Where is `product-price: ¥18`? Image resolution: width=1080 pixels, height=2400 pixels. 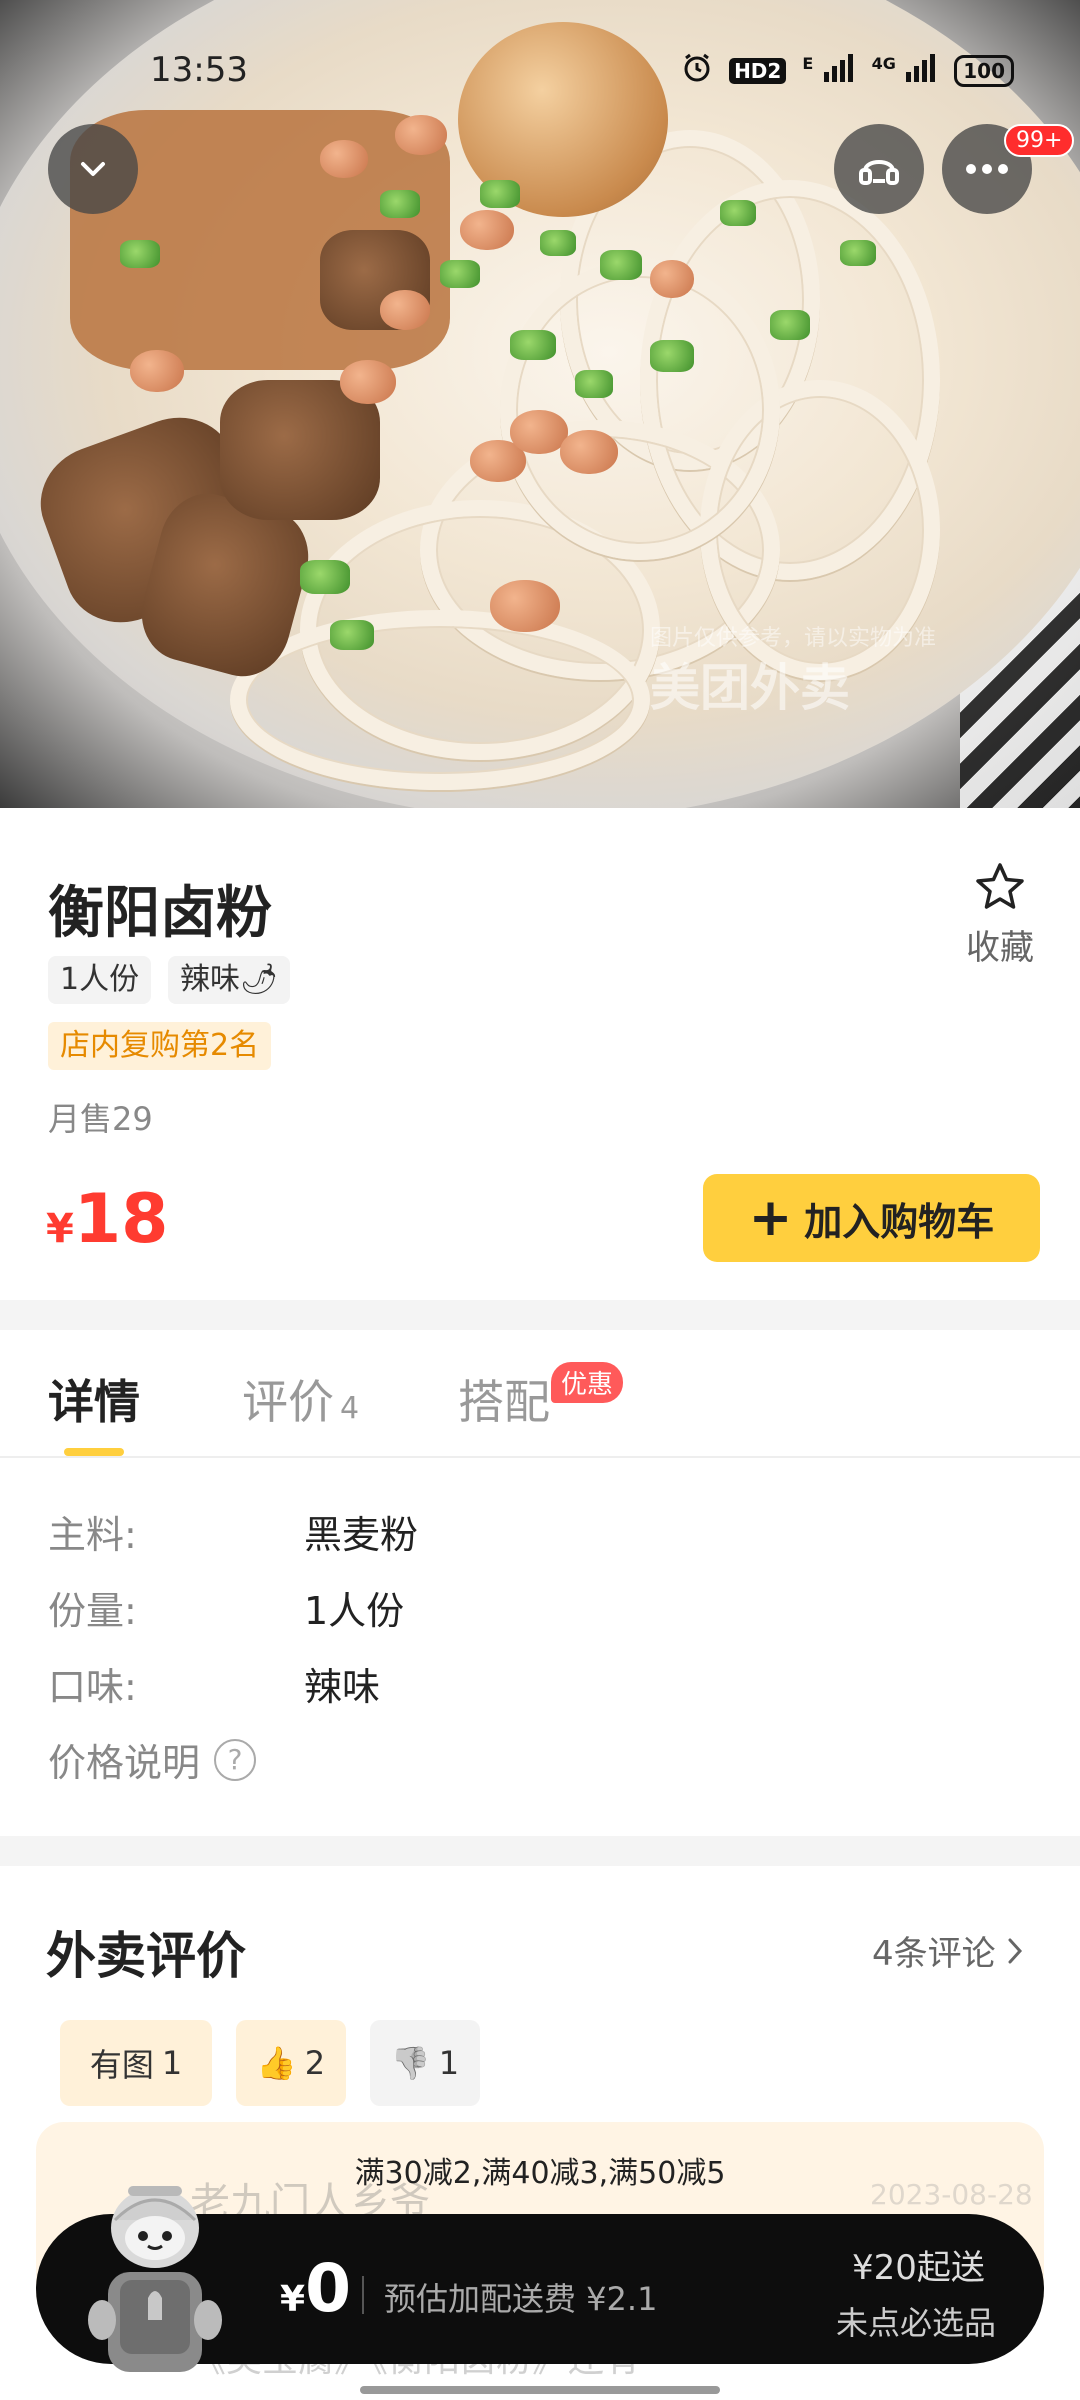
product-price: ¥18 is located at coordinates (107, 1219).